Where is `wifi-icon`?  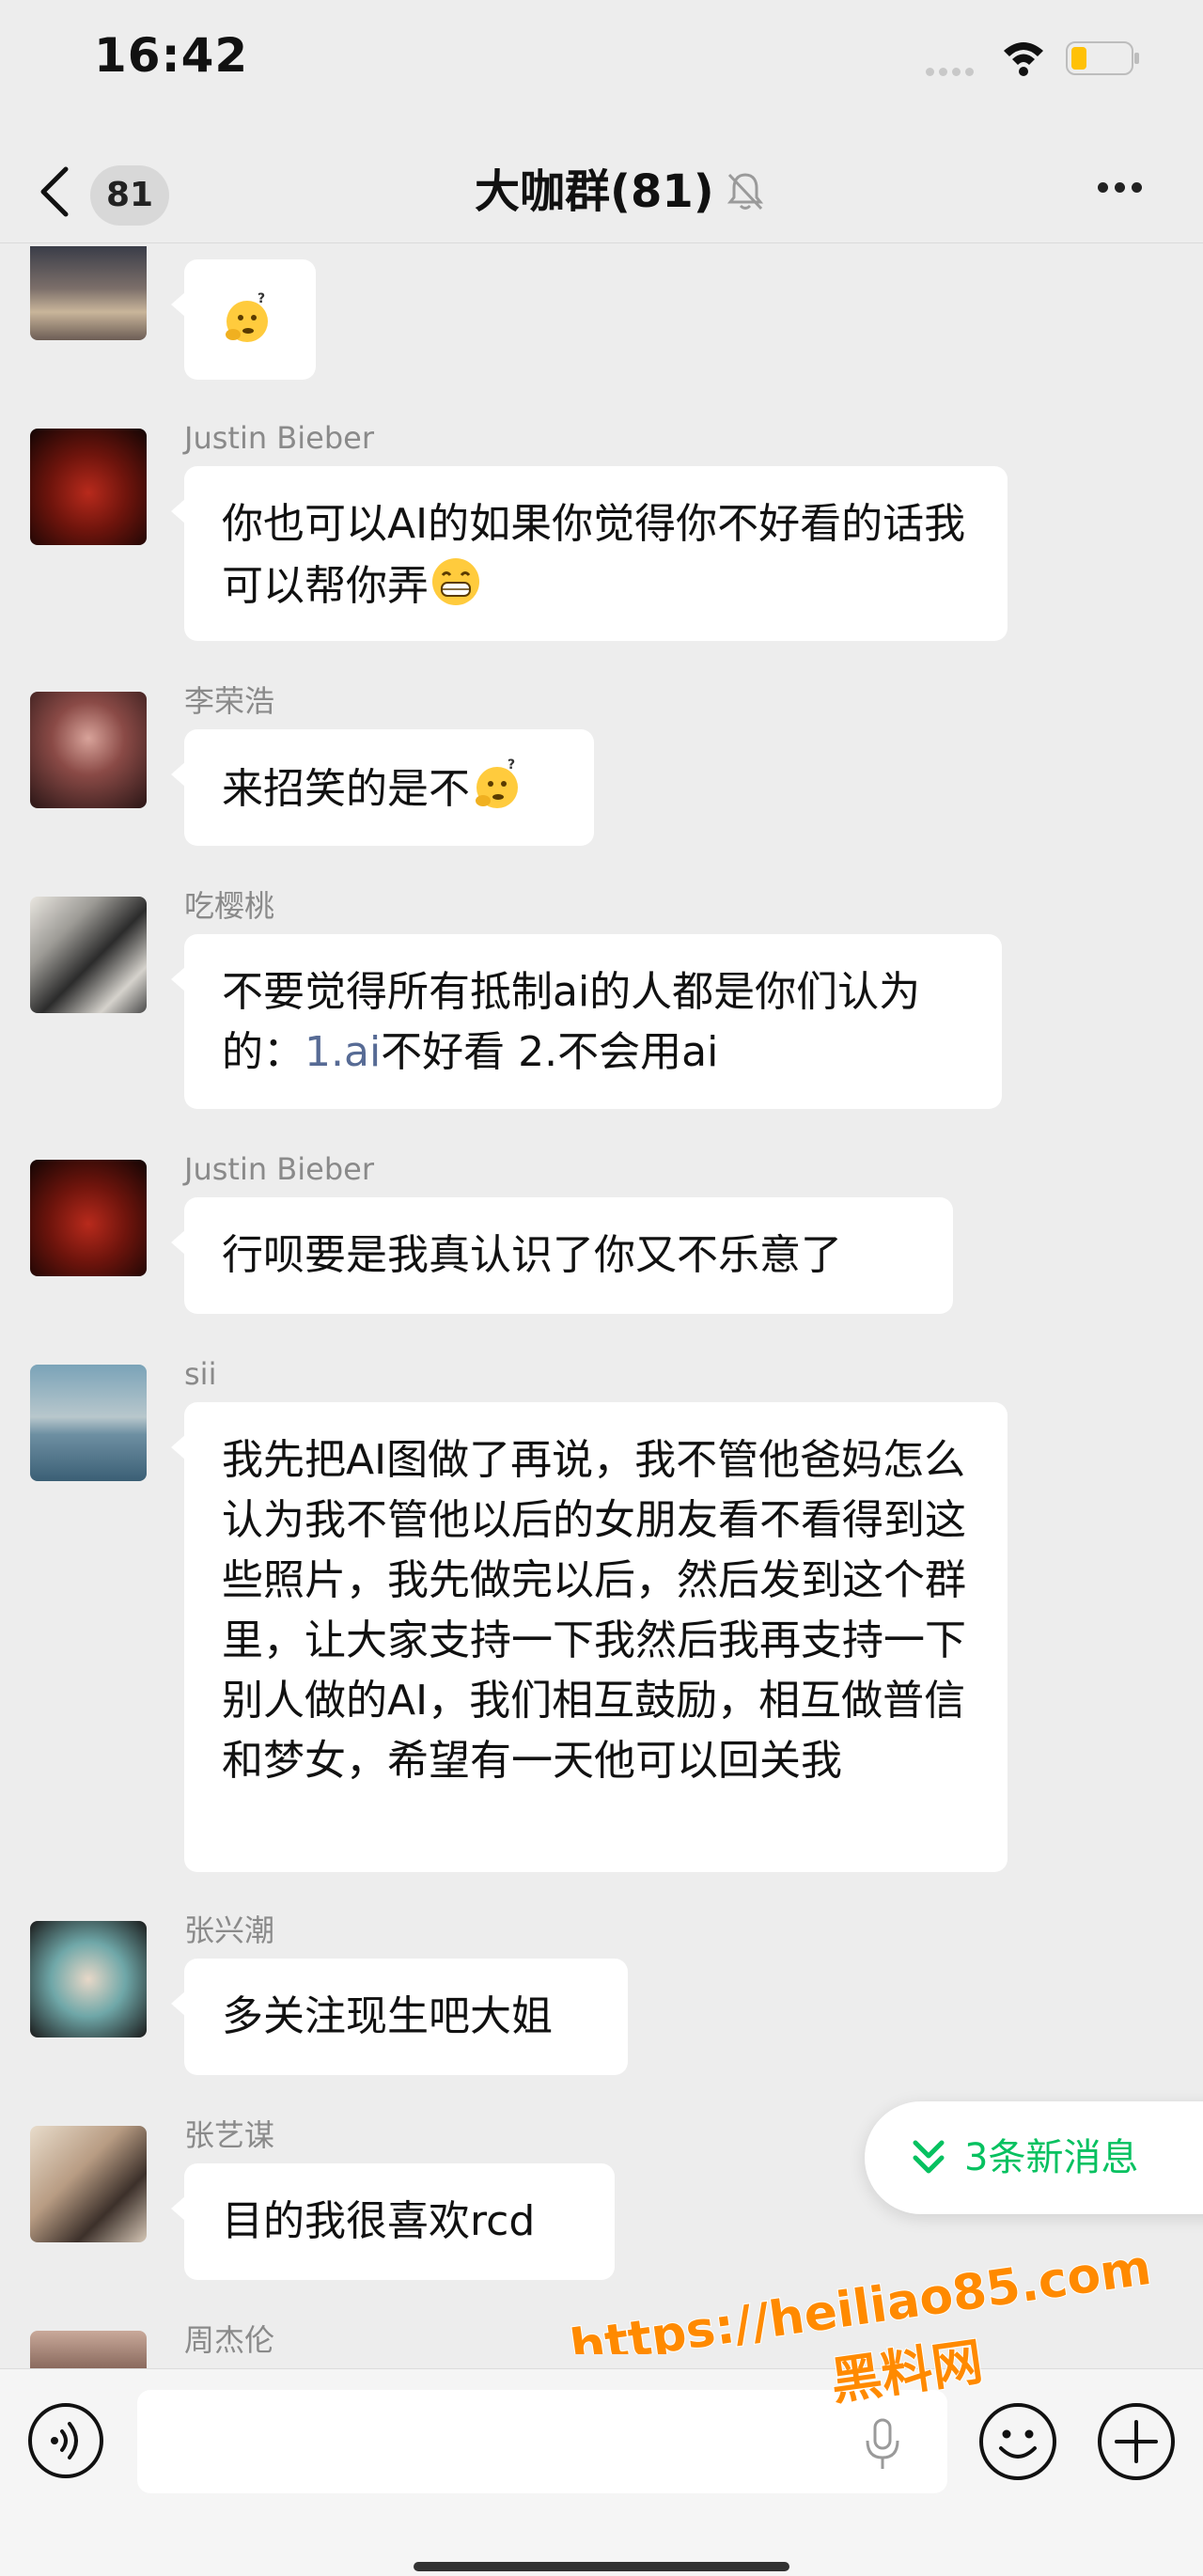
wifi-icon is located at coordinates (1024, 59).